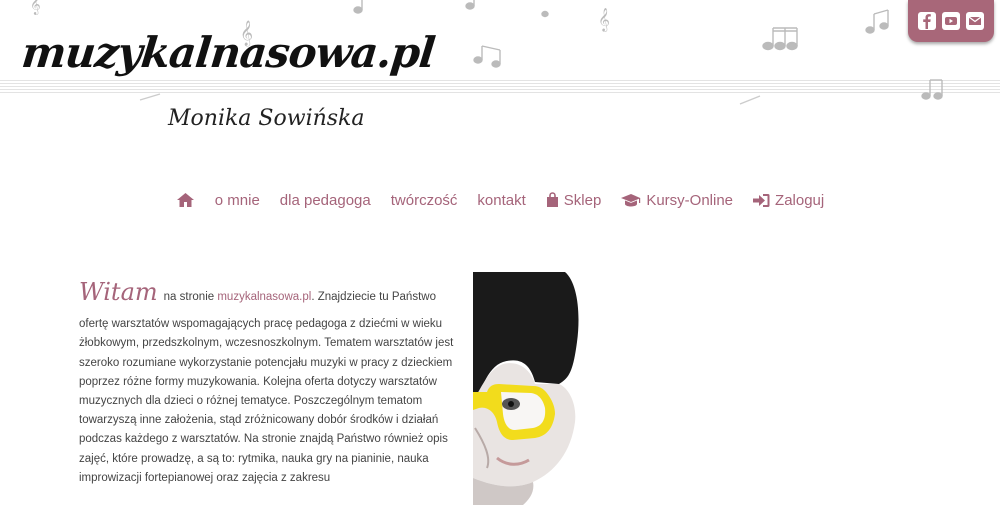 Image resolution: width=1000 pixels, height=505 pixels. Describe the element at coordinates (266, 118) in the screenshot. I see `site-subtitle: Monika Sowińska` at that location.